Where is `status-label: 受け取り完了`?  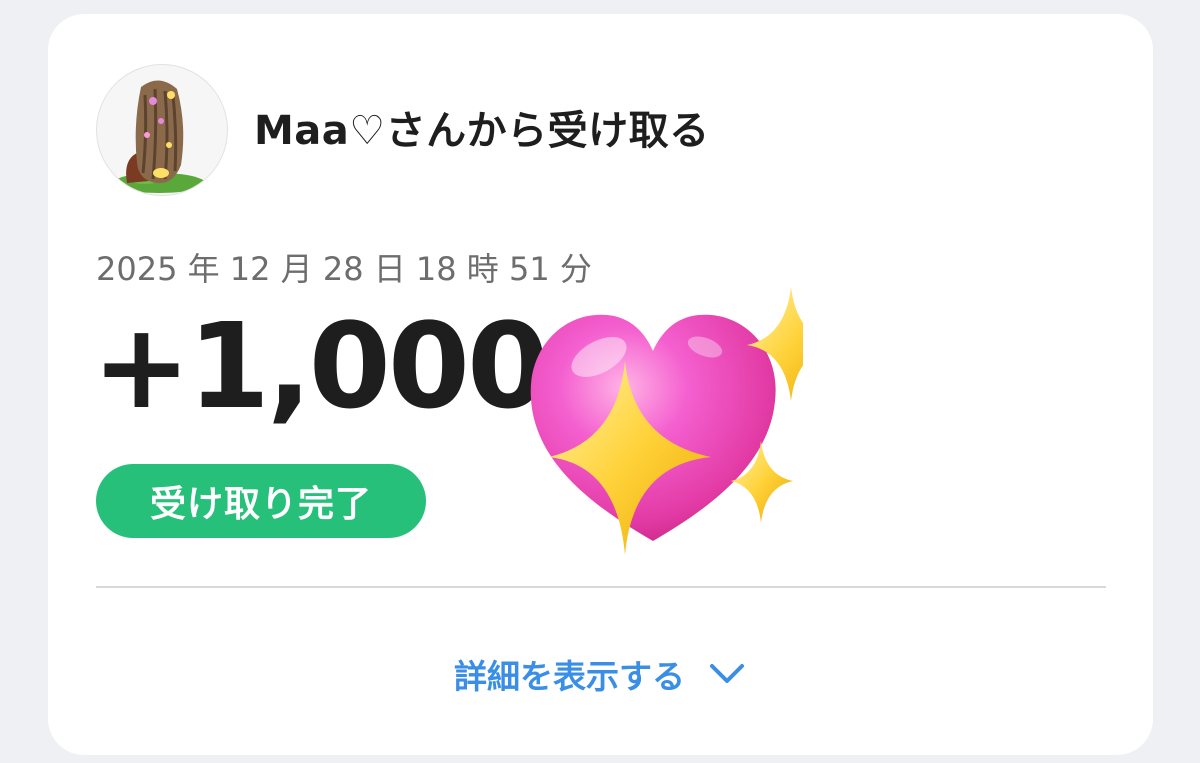
status-label: 受け取り完了 is located at coordinates (260, 504).